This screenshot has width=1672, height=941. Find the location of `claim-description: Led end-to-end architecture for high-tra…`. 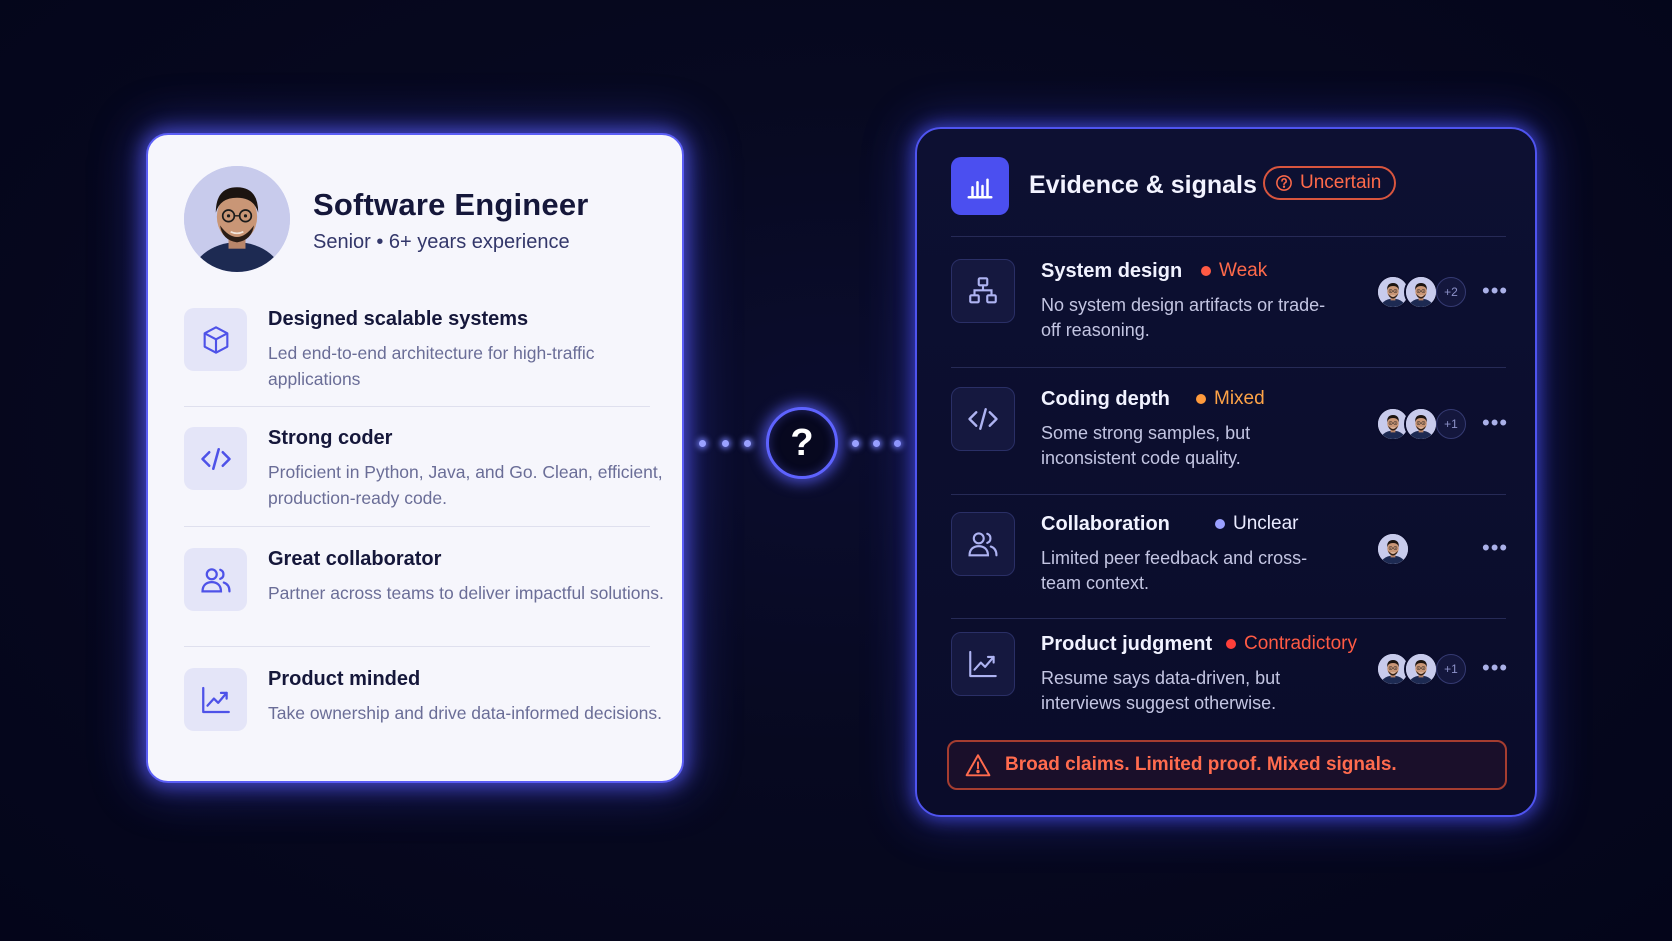

claim-description: Led end-to-end architecture for high-tra… is located at coordinates (431, 366).